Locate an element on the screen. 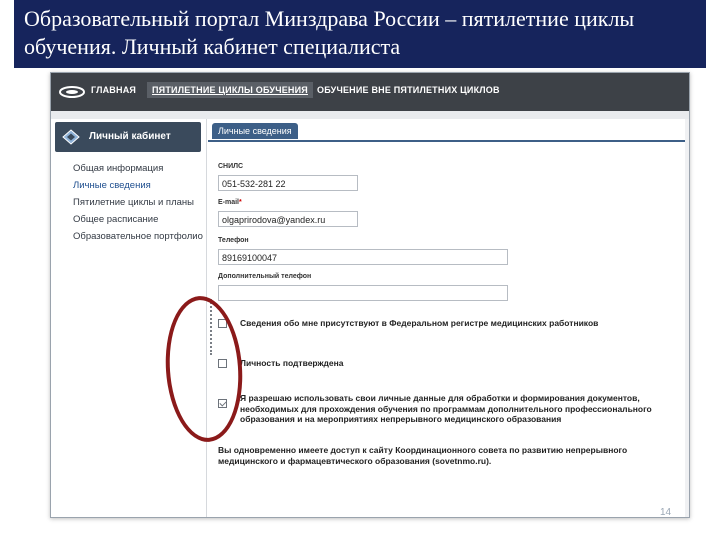 The height and width of the screenshot is (540, 720). sidebar-cabinet-header: Личный кабинет is located at coordinates (128, 137).